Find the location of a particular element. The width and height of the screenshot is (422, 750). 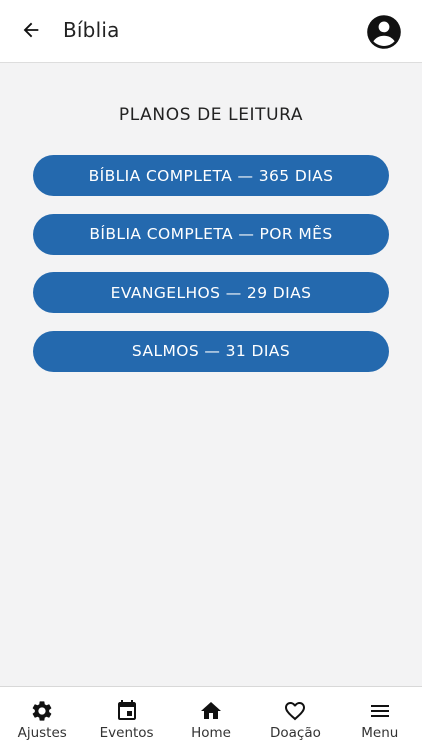

nav-item-eventos: Eventos is located at coordinates (126, 718).